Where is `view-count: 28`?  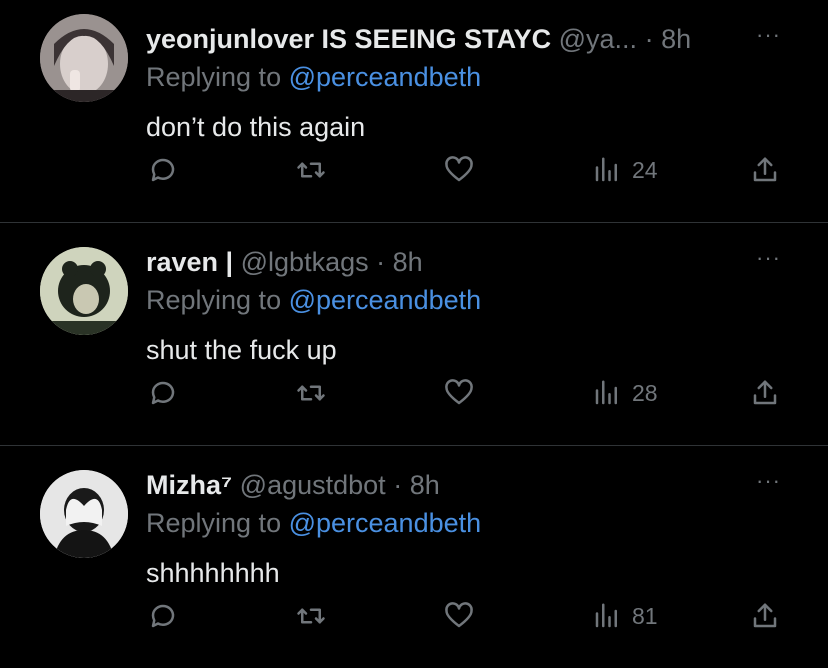 view-count: 28 is located at coordinates (645, 392).